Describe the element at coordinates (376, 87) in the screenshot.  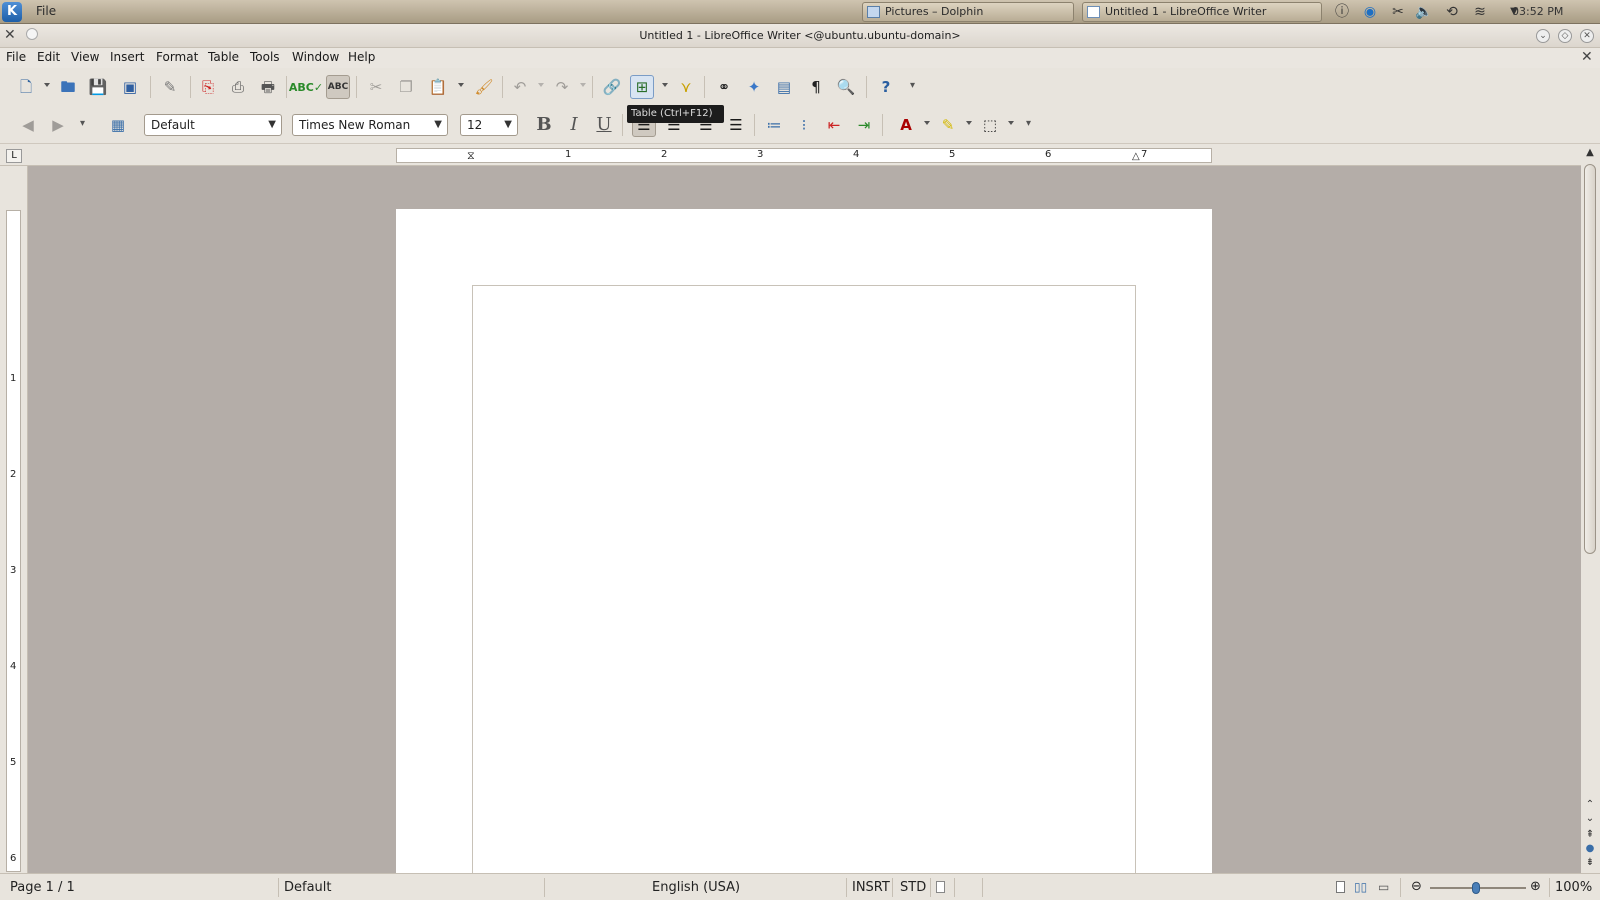
I see `cut-icon: ✂` at that location.